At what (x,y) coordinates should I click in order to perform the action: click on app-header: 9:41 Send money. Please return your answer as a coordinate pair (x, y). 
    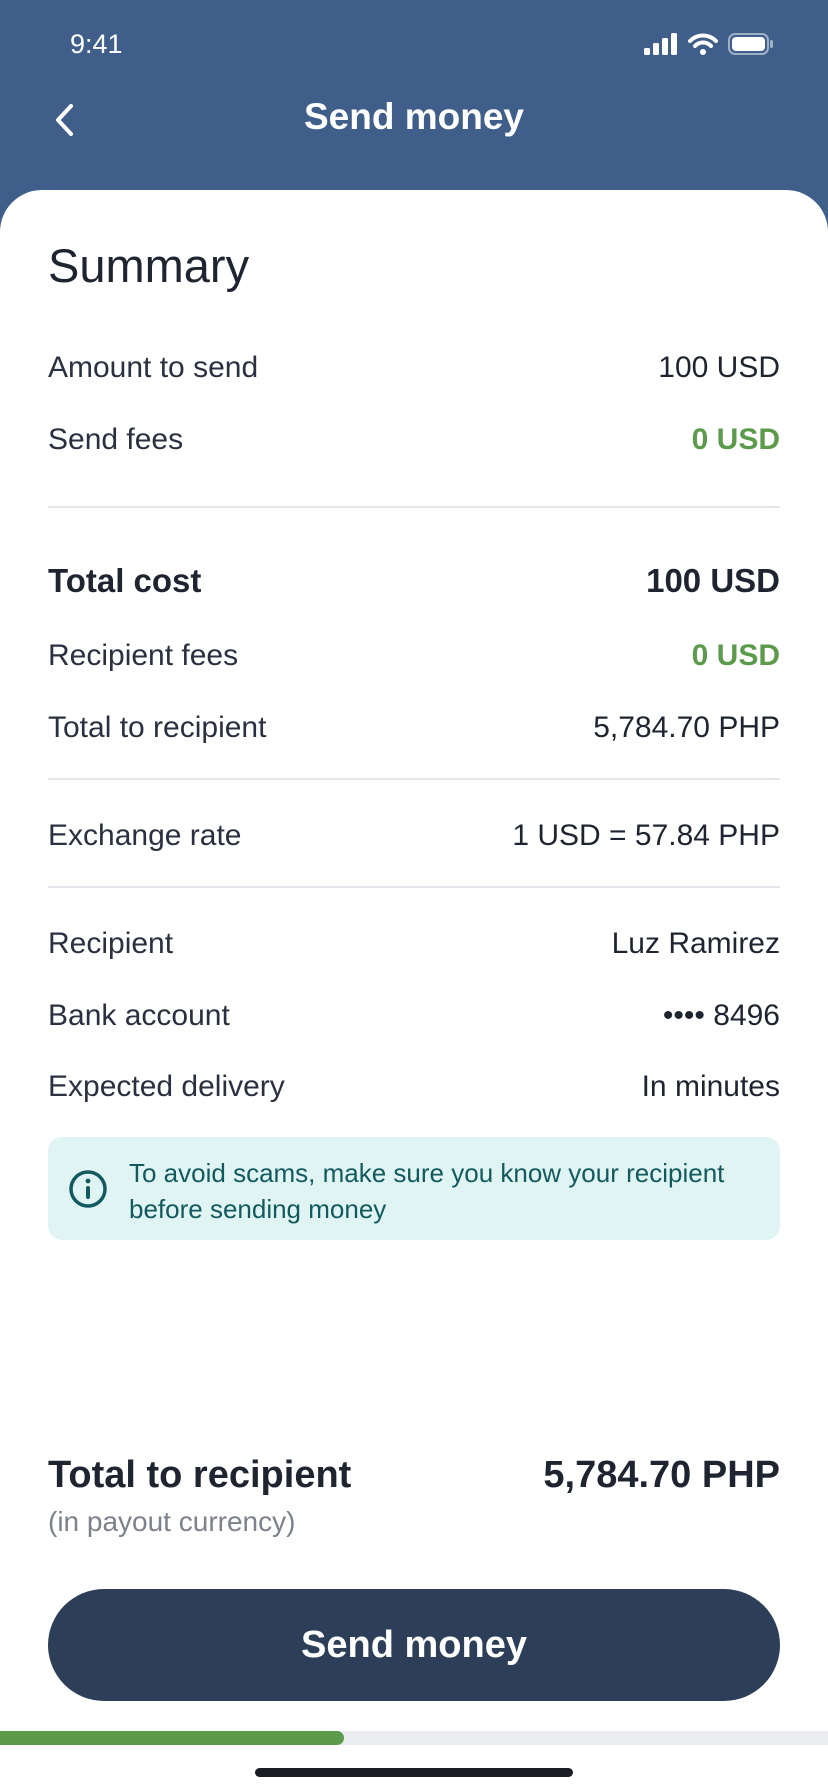
    Looking at the image, I should click on (414, 100).